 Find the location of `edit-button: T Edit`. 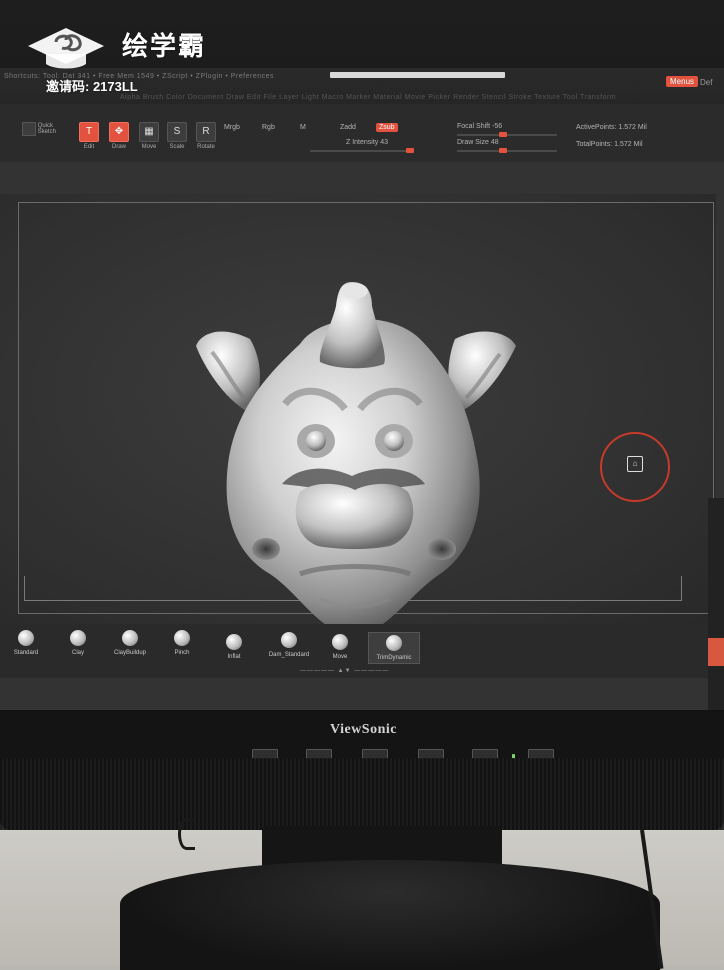

edit-button: T Edit is located at coordinates (89, 136).